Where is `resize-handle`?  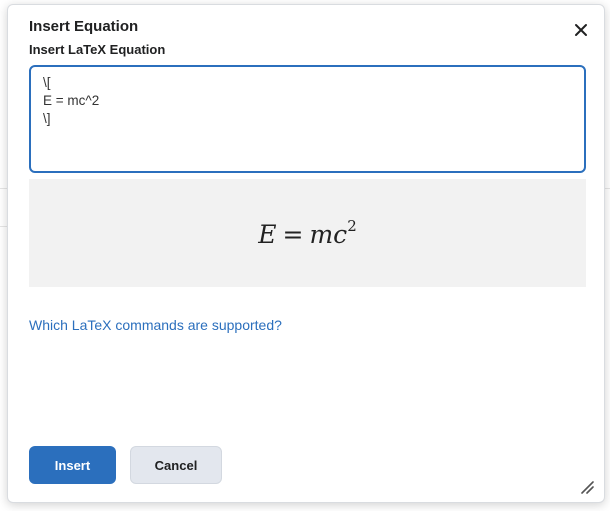 resize-handle is located at coordinates (587, 487).